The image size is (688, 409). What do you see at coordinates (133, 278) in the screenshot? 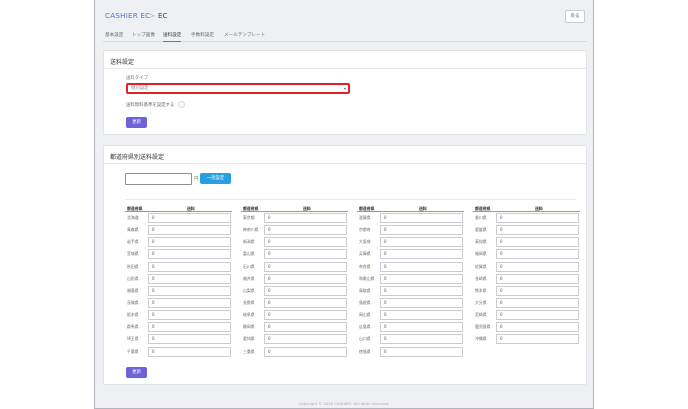
I see `prefecture-name: 山形県` at bounding box center [133, 278].